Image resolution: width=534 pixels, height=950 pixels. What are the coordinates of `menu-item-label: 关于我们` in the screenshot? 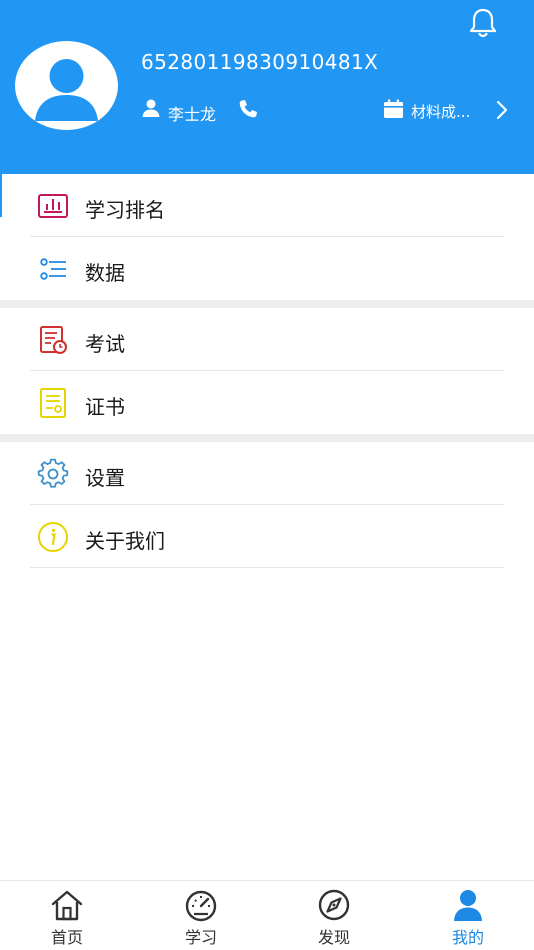 It's located at (125, 541).